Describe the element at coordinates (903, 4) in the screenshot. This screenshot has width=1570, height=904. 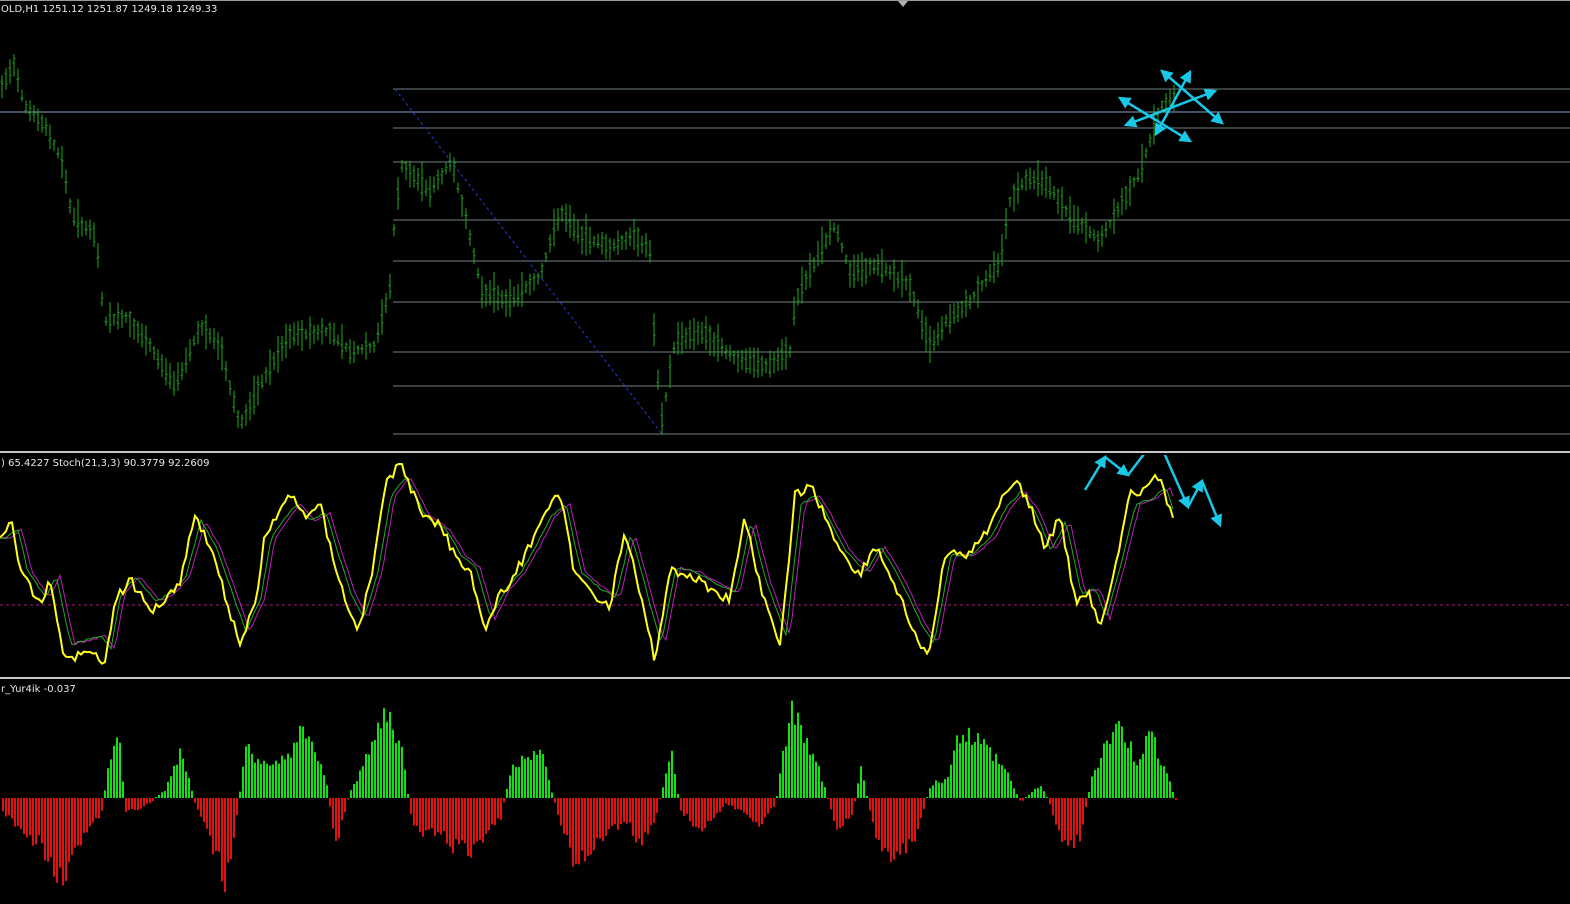
I see `scroll-marker-icon` at that location.